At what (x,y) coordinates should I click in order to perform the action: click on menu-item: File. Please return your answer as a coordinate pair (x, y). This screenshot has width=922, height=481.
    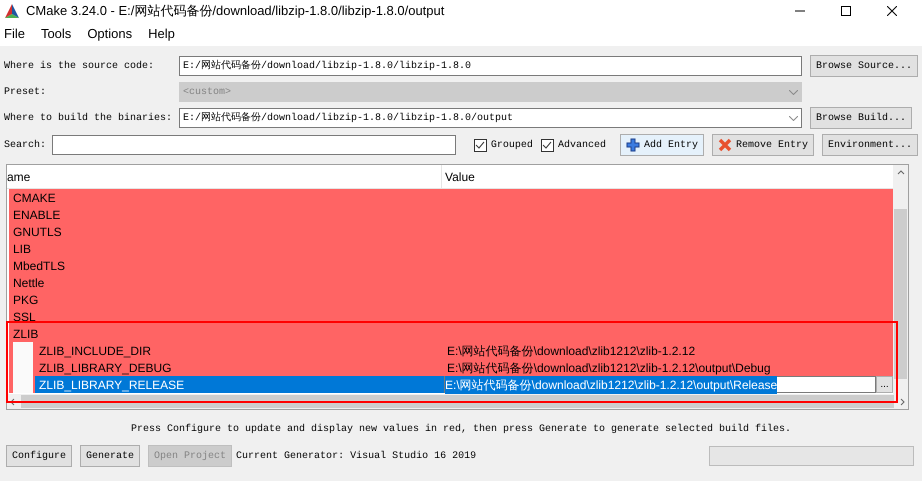
    Looking at the image, I should click on (14, 34).